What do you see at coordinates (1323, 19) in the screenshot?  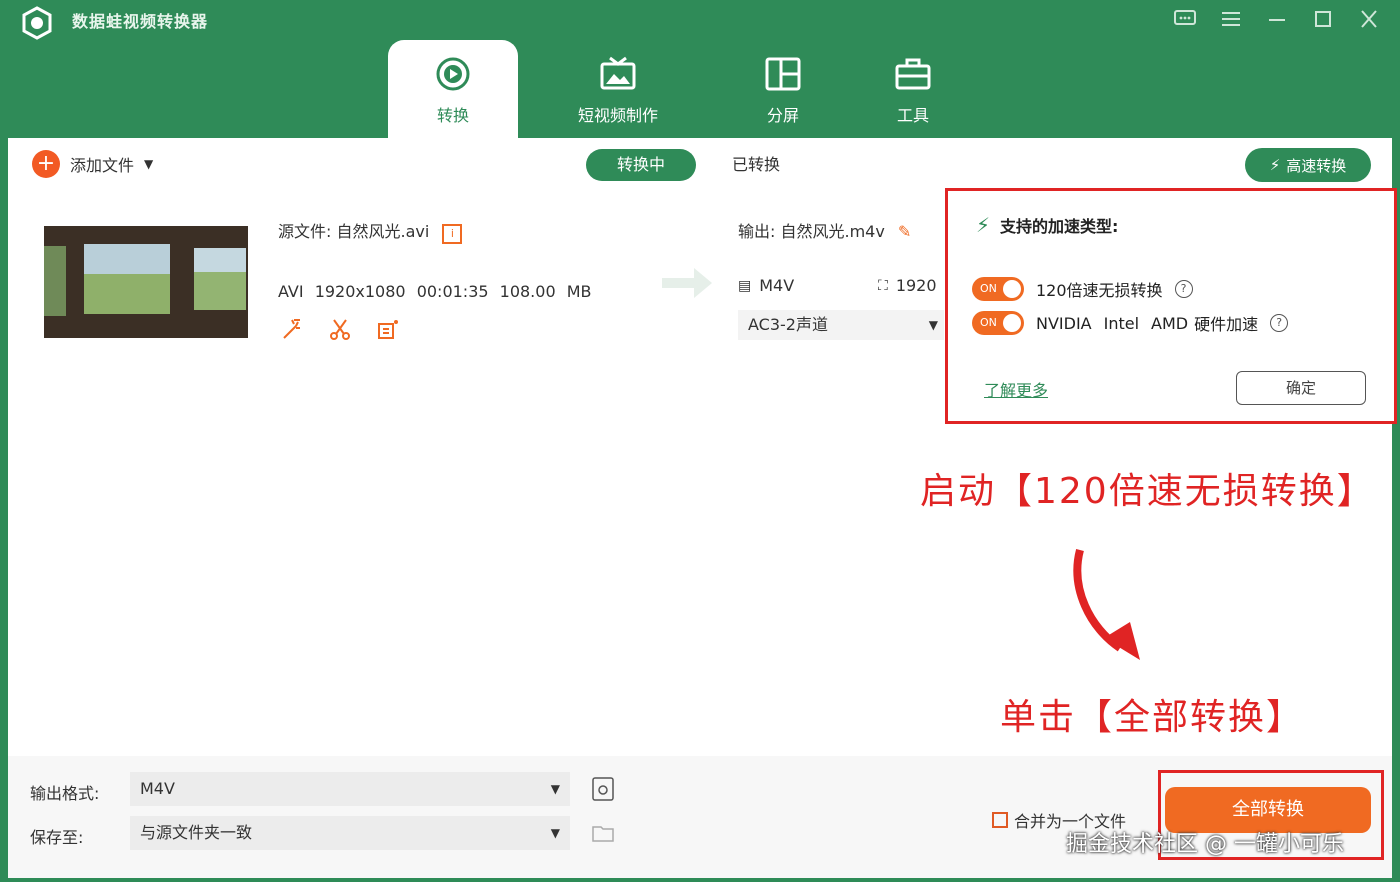 I see `maximize-icon` at bounding box center [1323, 19].